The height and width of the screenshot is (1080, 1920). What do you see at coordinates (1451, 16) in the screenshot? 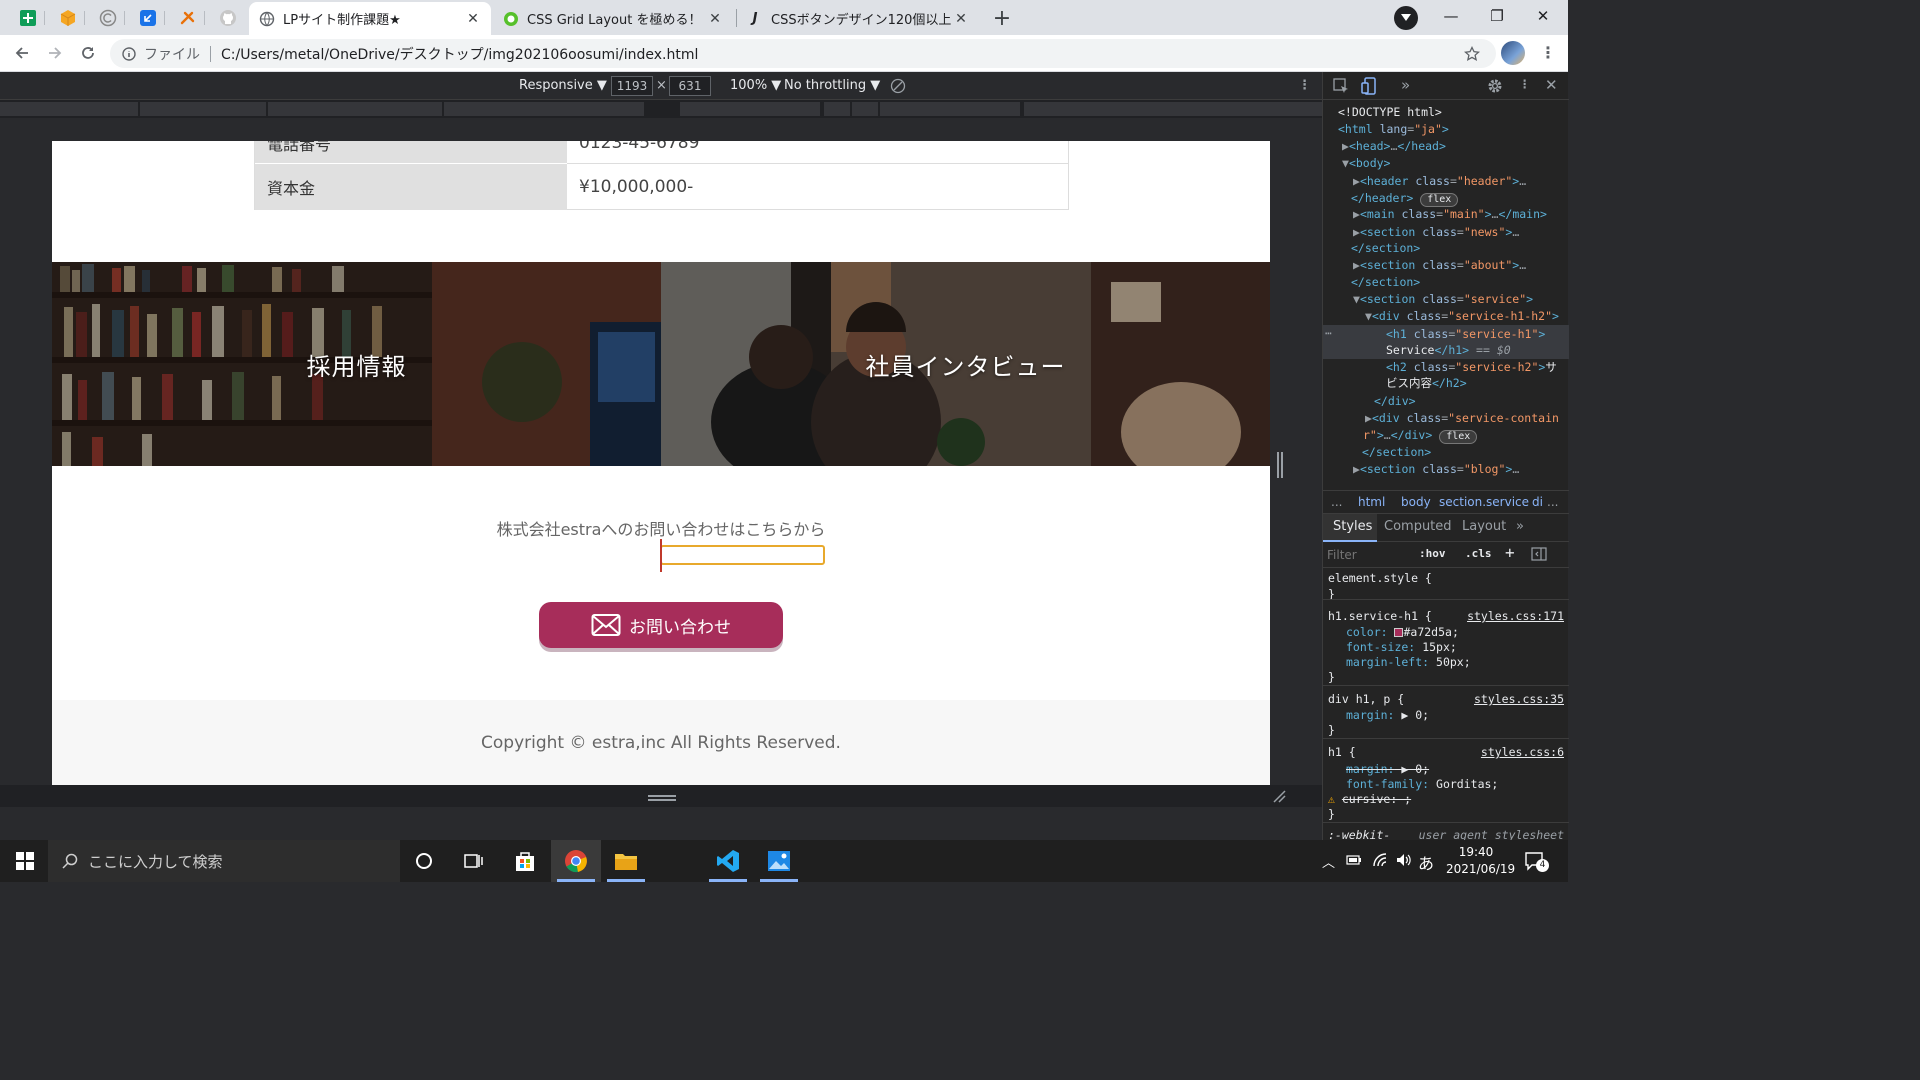
I see `minimize-button: —` at bounding box center [1451, 16].